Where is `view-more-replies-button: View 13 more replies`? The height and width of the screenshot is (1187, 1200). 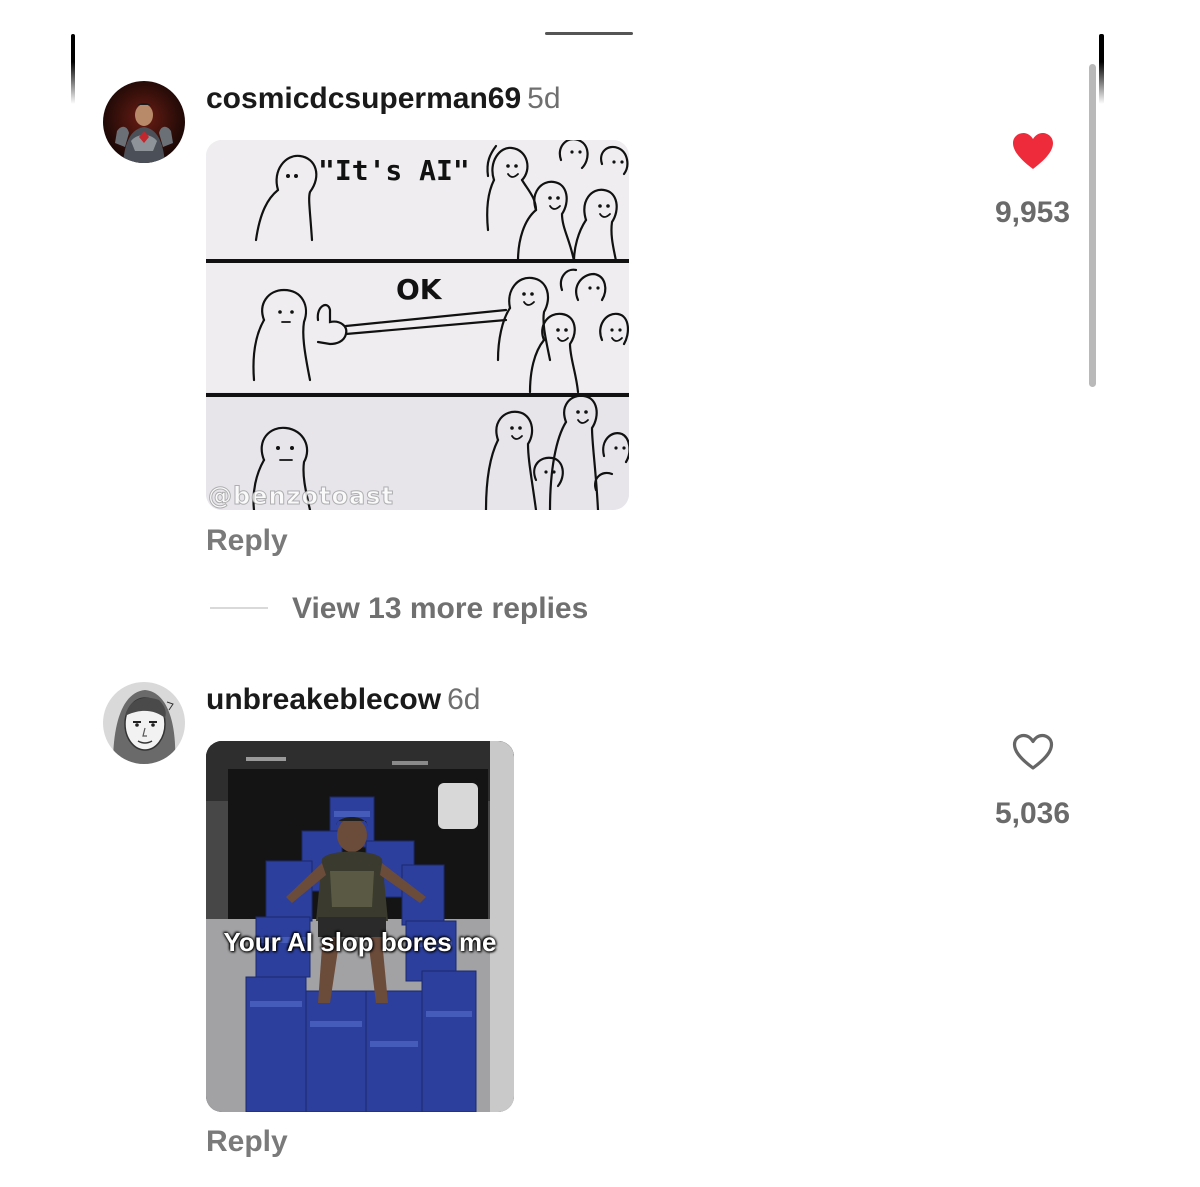
view-more-replies-button: View 13 more replies is located at coordinates (440, 609).